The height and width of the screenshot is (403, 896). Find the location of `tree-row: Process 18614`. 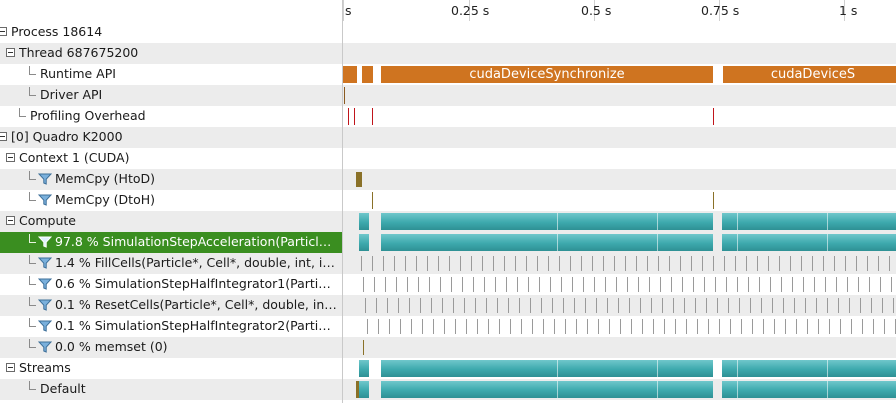

tree-row: Process 18614 is located at coordinates (171, 32).